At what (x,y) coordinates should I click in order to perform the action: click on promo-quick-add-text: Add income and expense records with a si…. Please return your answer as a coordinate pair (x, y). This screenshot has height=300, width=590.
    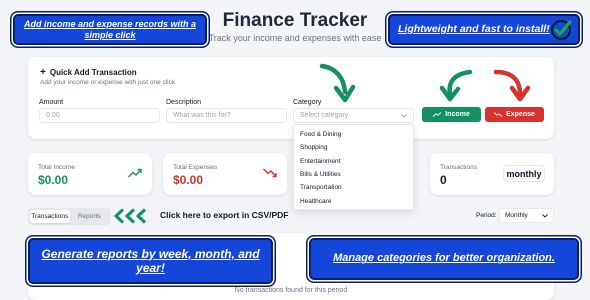
    Looking at the image, I should click on (110, 29).